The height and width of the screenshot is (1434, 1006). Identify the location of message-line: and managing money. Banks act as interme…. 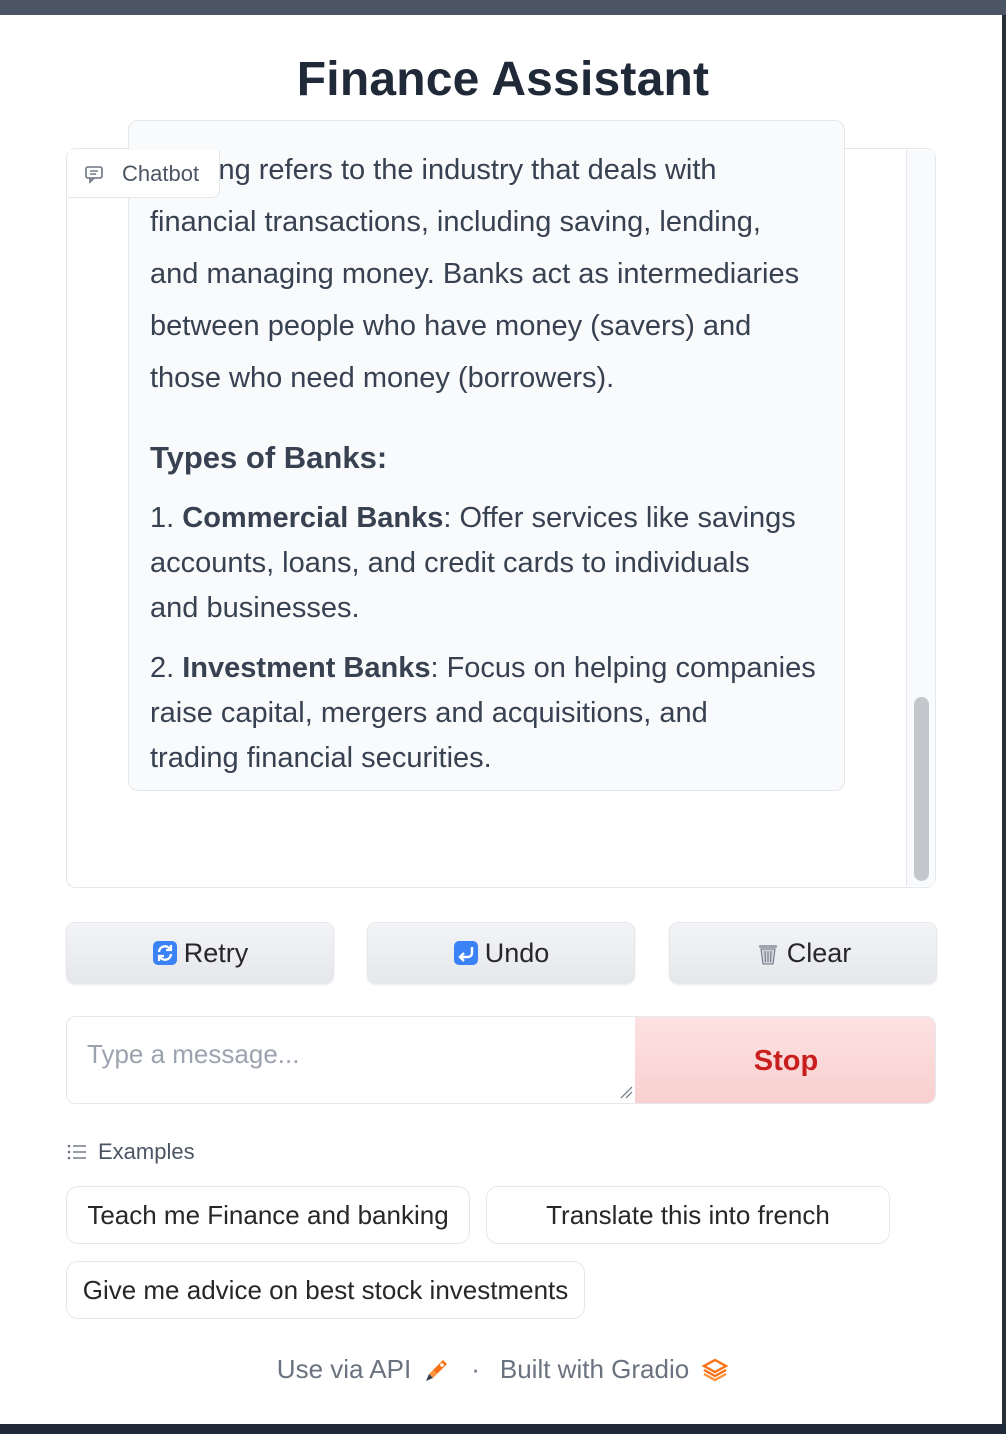
(475, 274).